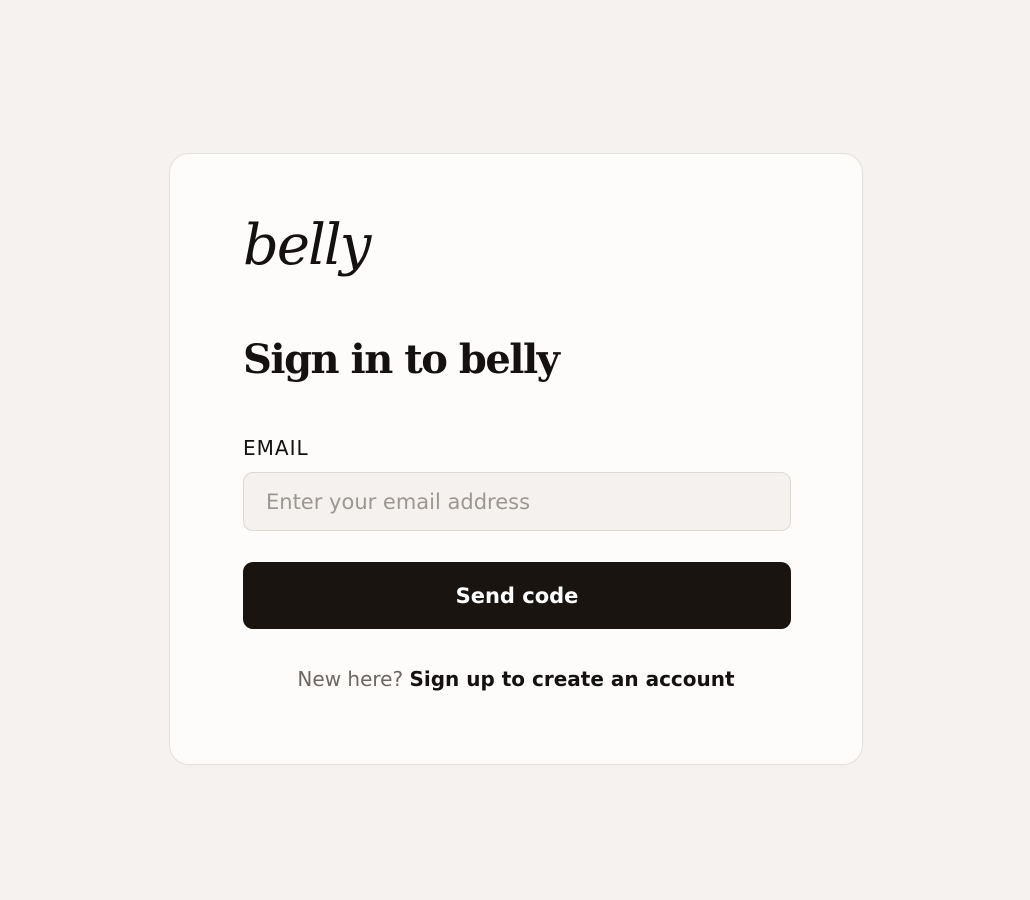 This screenshot has height=900, width=1030. I want to click on signup-prompt: New here? Sign up to create an account, so click(516, 679).